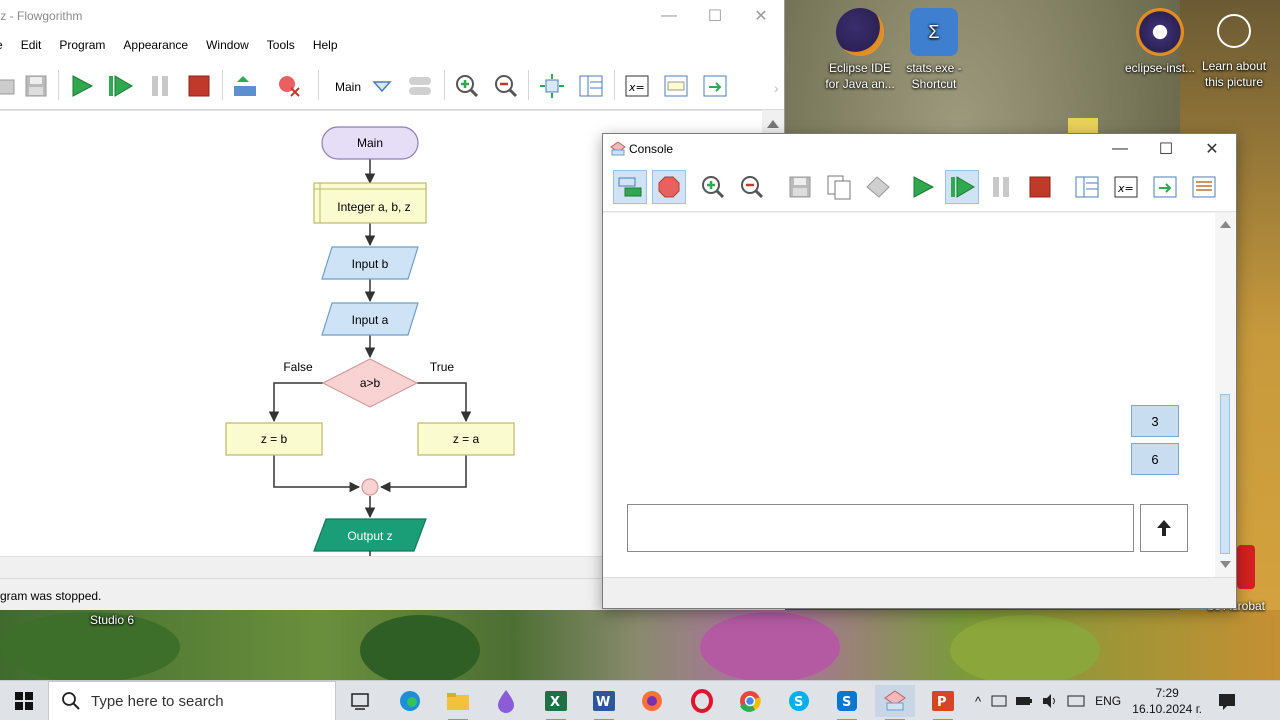  Describe the element at coordinates (604, 702) in the screenshot. I see `word-icon: W` at that location.